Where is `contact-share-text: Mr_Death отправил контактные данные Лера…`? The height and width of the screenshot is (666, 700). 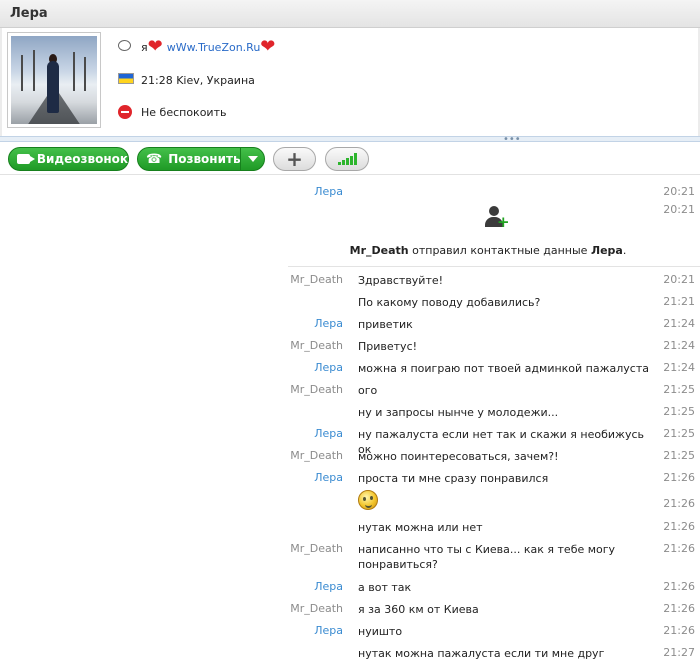
contact-share-text: Mr_Death отправил контактные данные Лера… is located at coordinates (488, 250).